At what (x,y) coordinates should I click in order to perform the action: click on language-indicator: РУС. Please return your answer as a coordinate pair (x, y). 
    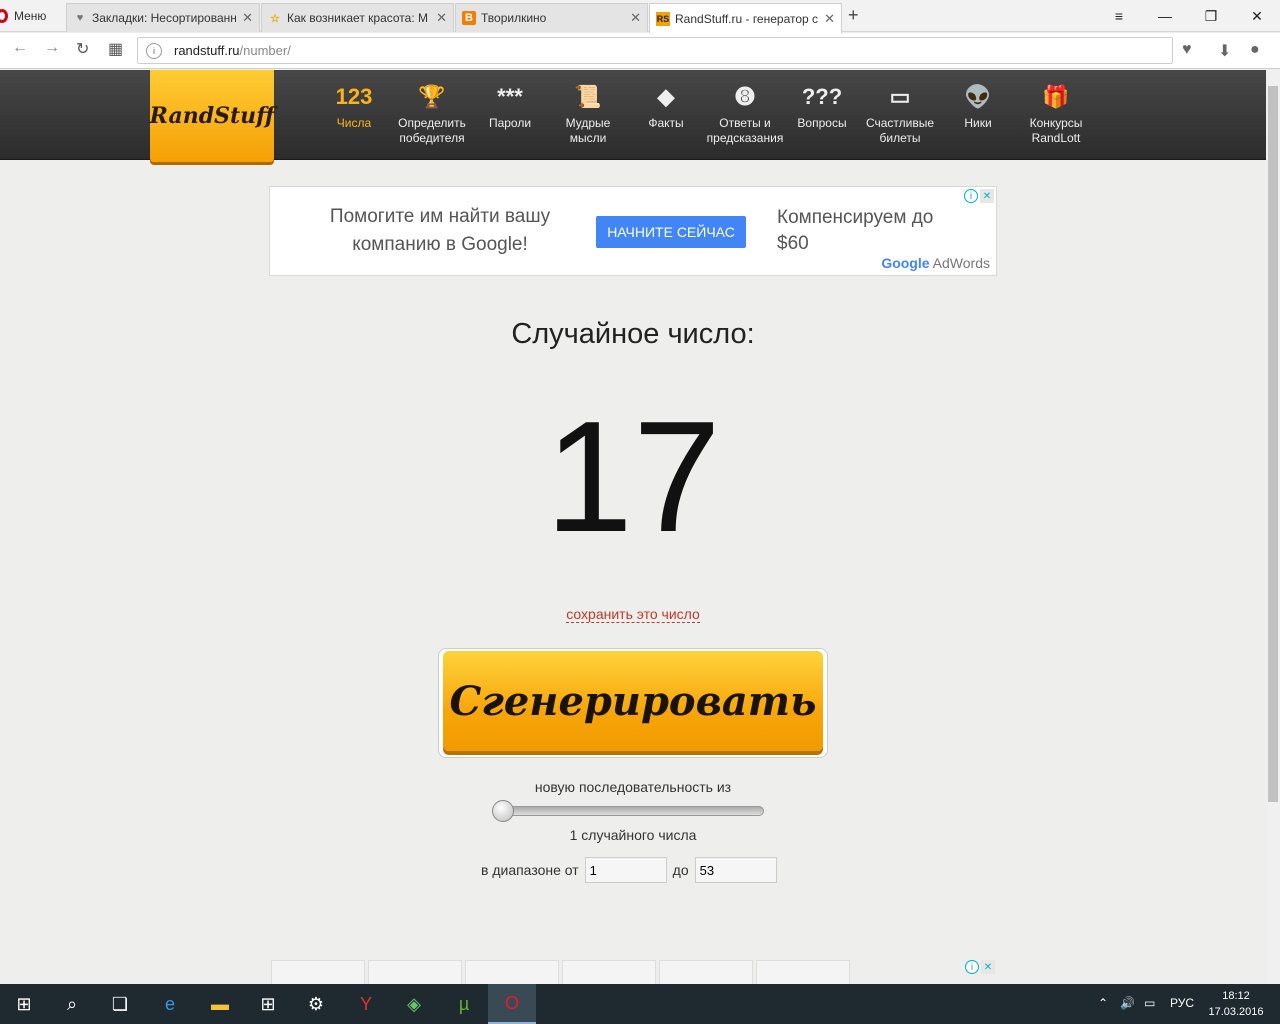
    Looking at the image, I should click on (1182, 1003).